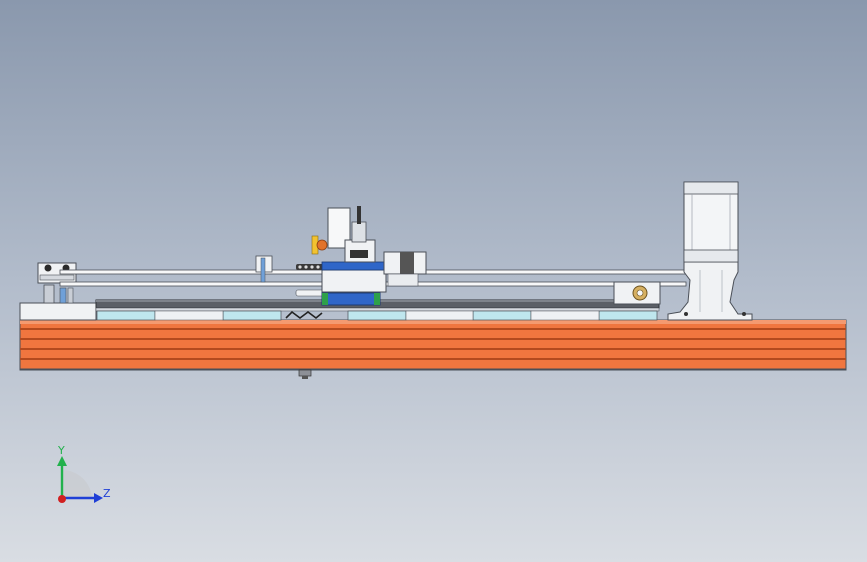 This screenshot has width=867, height=562. What do you see at coordinates (61, 450) in the screenshot?
I see `y-axis-label: Y` at bounding box center [61, 450].